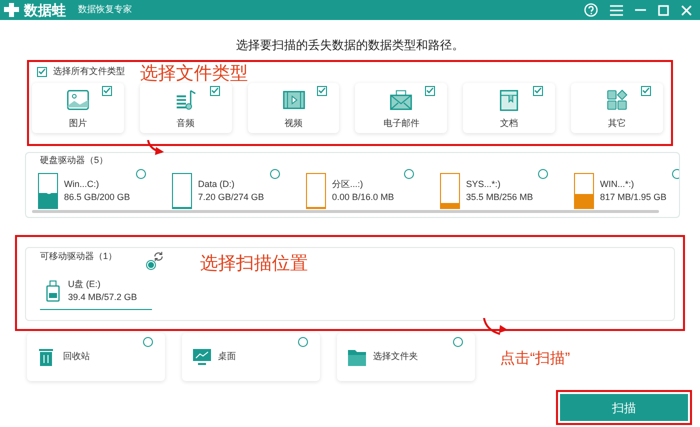 This screenshot has height=427, width=700. I want to click on drive-item: Win...C:) 86.5 GB/200 GB, so click(105, 191).